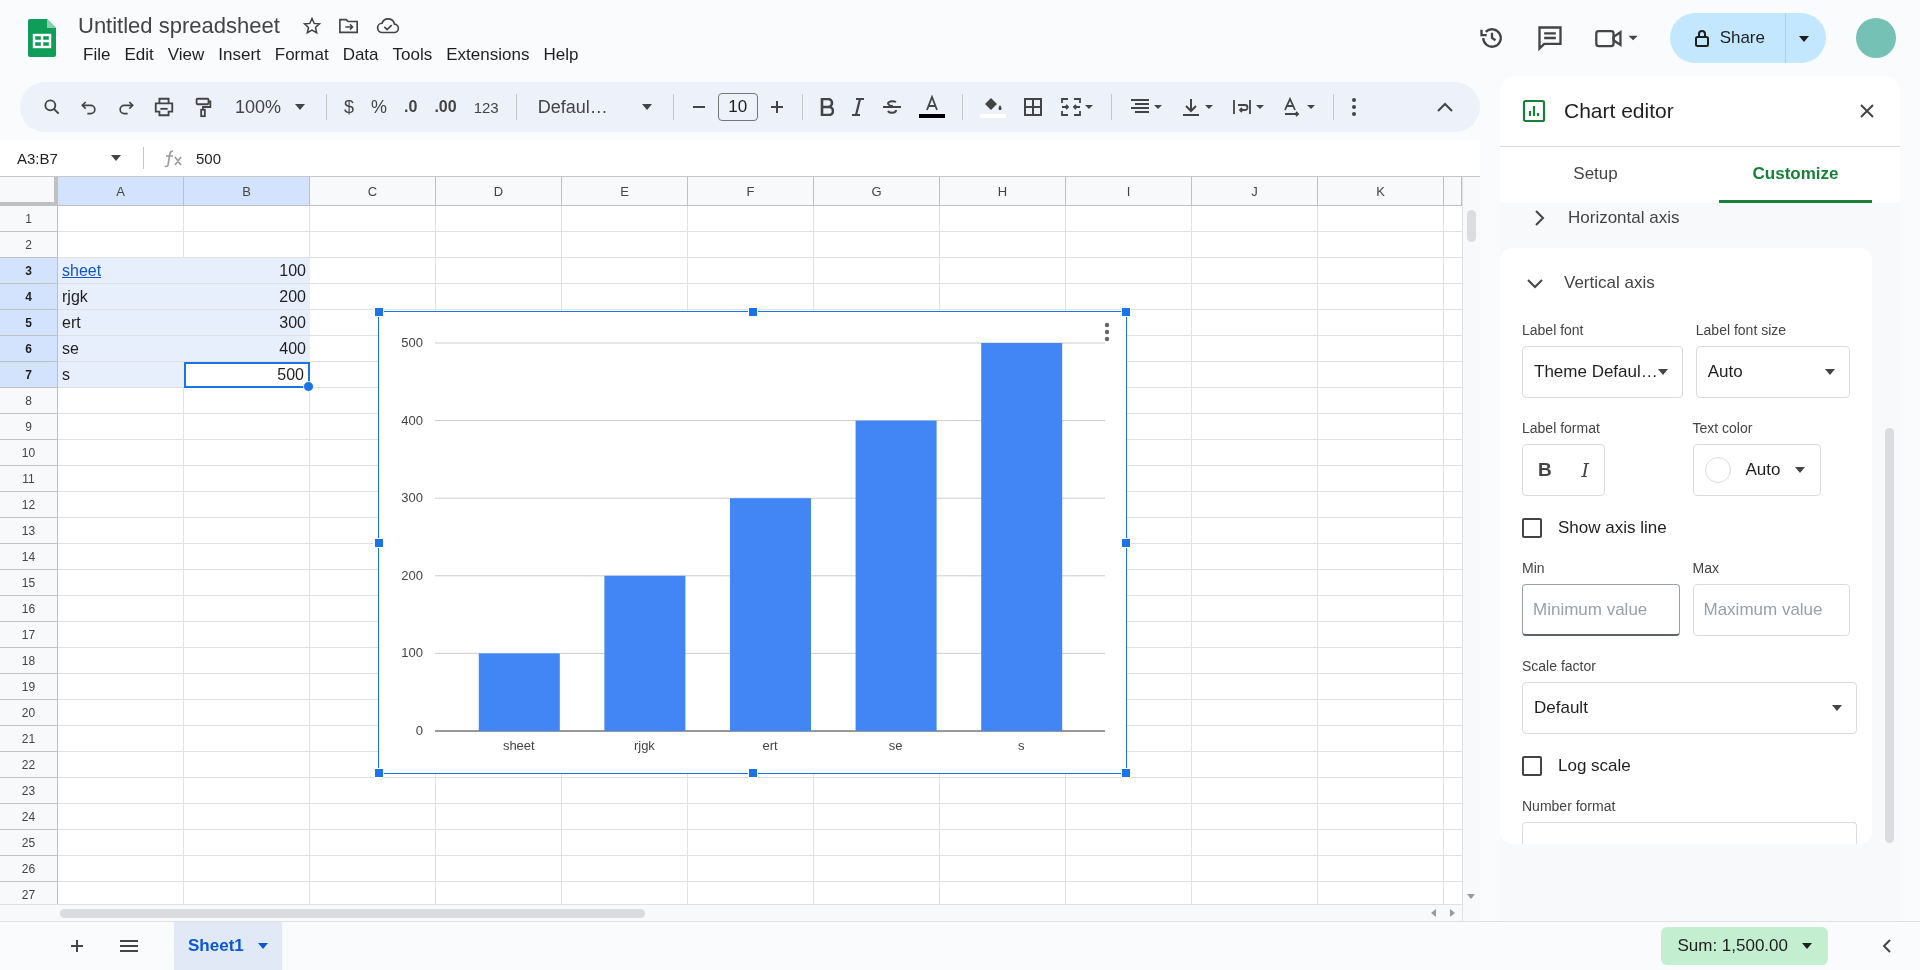 Image resolution: width=1920 pixels, height=970 pixels. What do you see at coordinates (29, 271) in the screenshot?
I see `row-header: 3` at bounding box center [29, 271].